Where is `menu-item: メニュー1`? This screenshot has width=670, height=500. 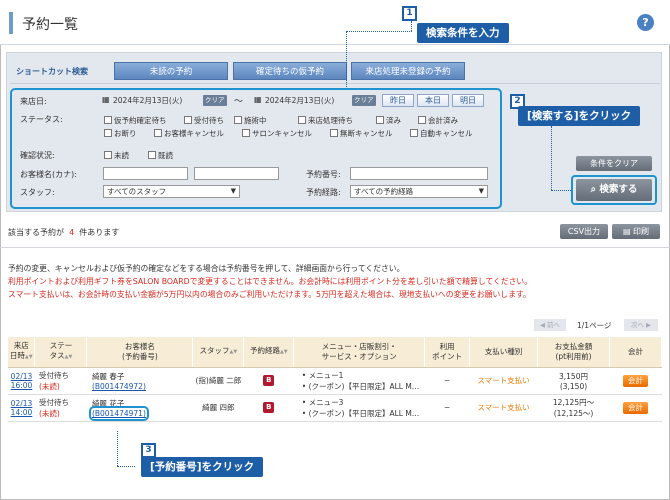
menu-item: メニュー1 is located at coordinates (326, 375).